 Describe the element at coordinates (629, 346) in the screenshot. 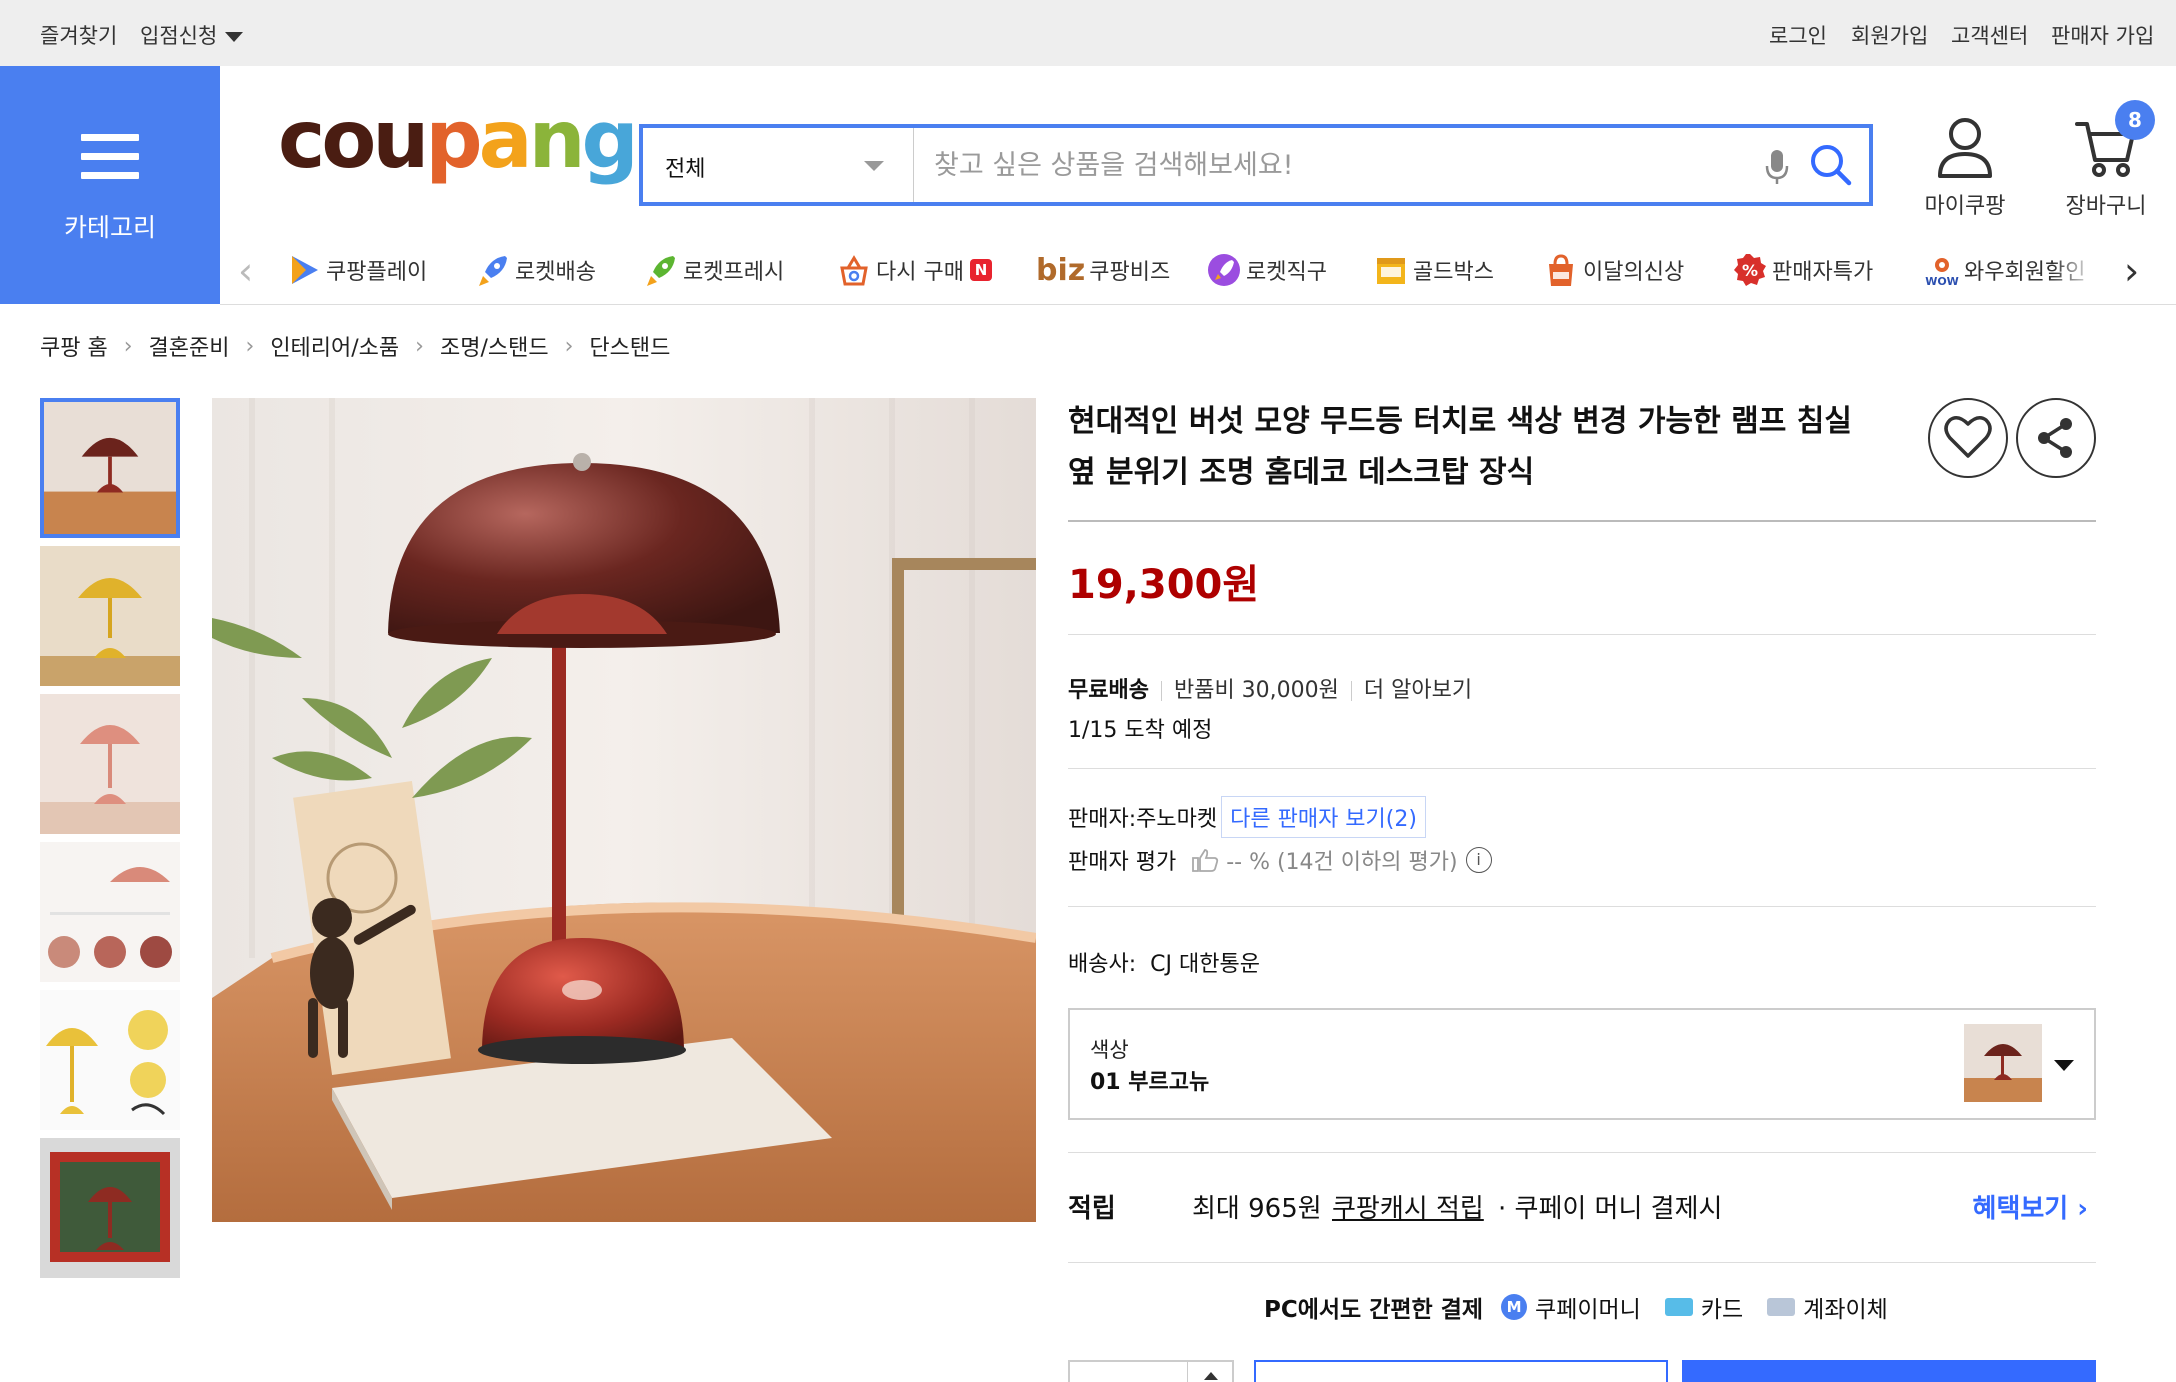

I see `breadcrumb-item: 단스탠드` at that location.